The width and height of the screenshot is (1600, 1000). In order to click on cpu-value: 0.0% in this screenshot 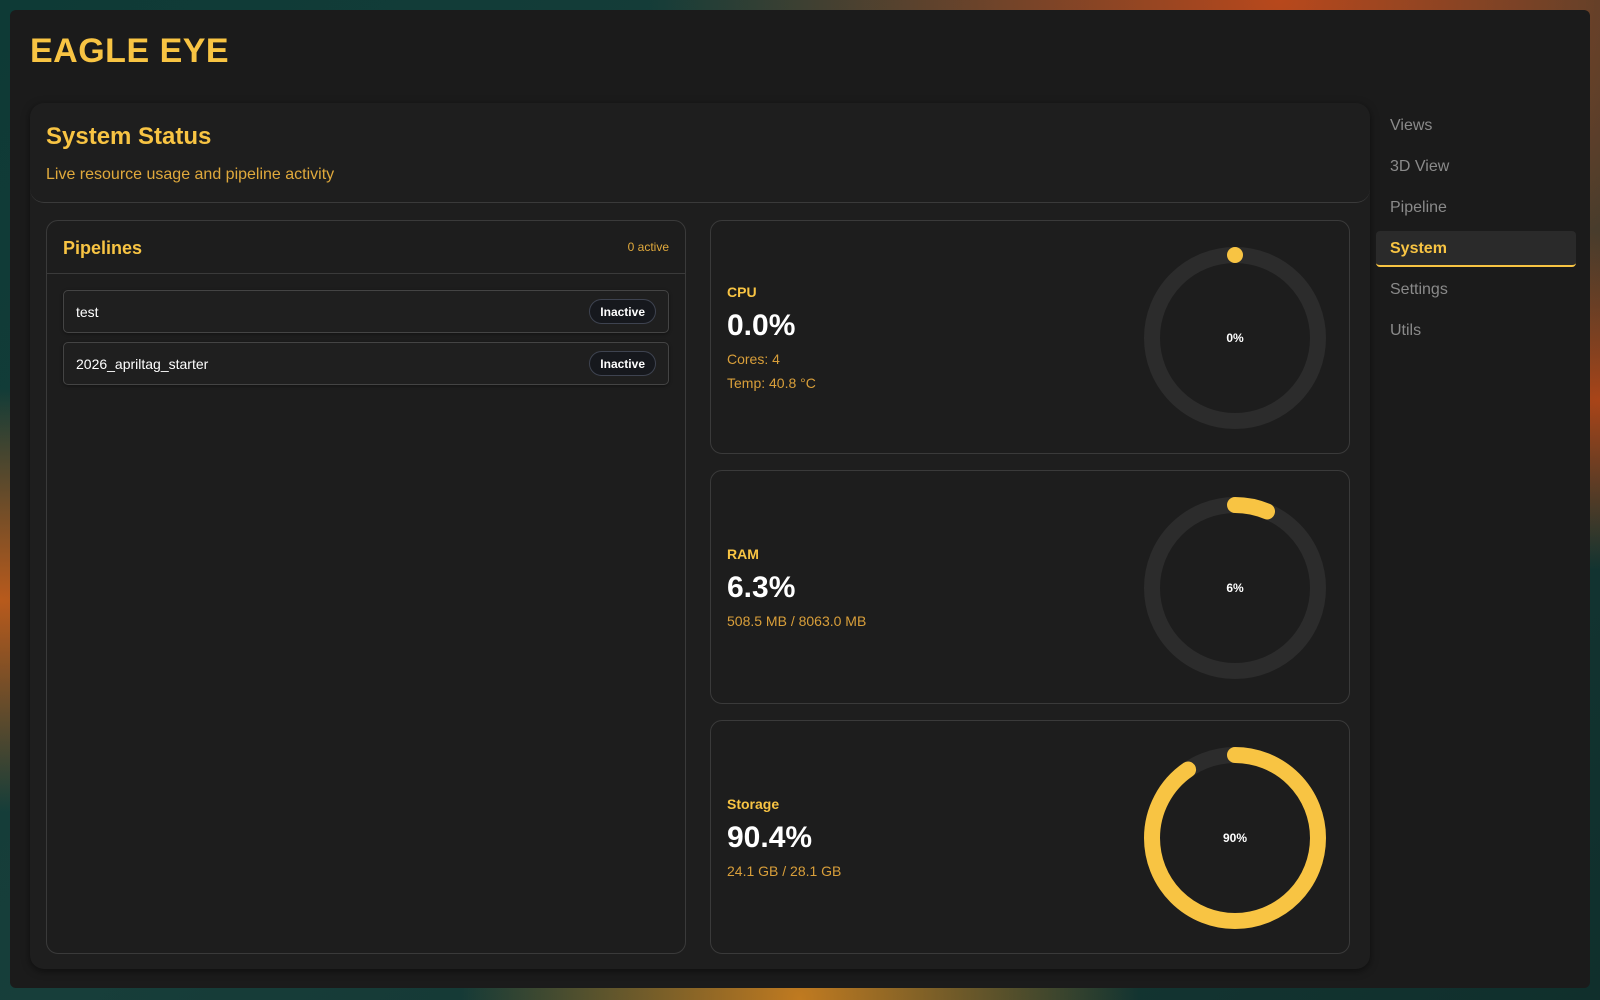, I will do `click(761, 325)`.